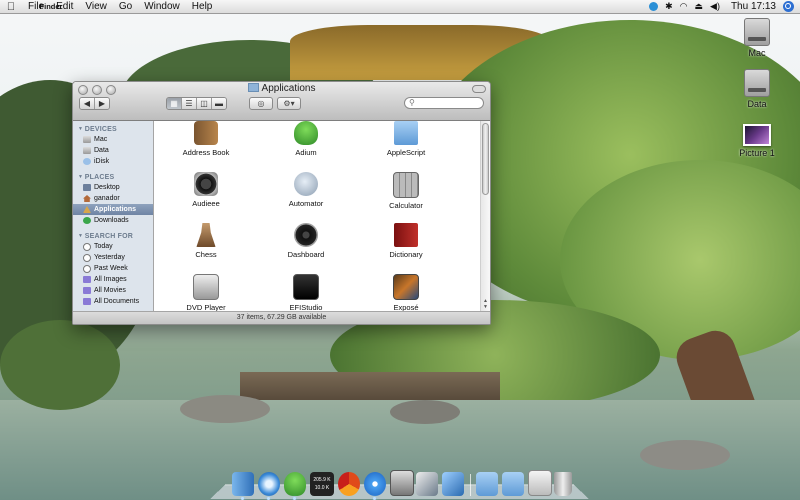 The height and width of the screenshot is (500, 800). What do you see at coordinates (406, 185) in the screenshot?
I see `calculator-icon` at bounding box center [406, 185].